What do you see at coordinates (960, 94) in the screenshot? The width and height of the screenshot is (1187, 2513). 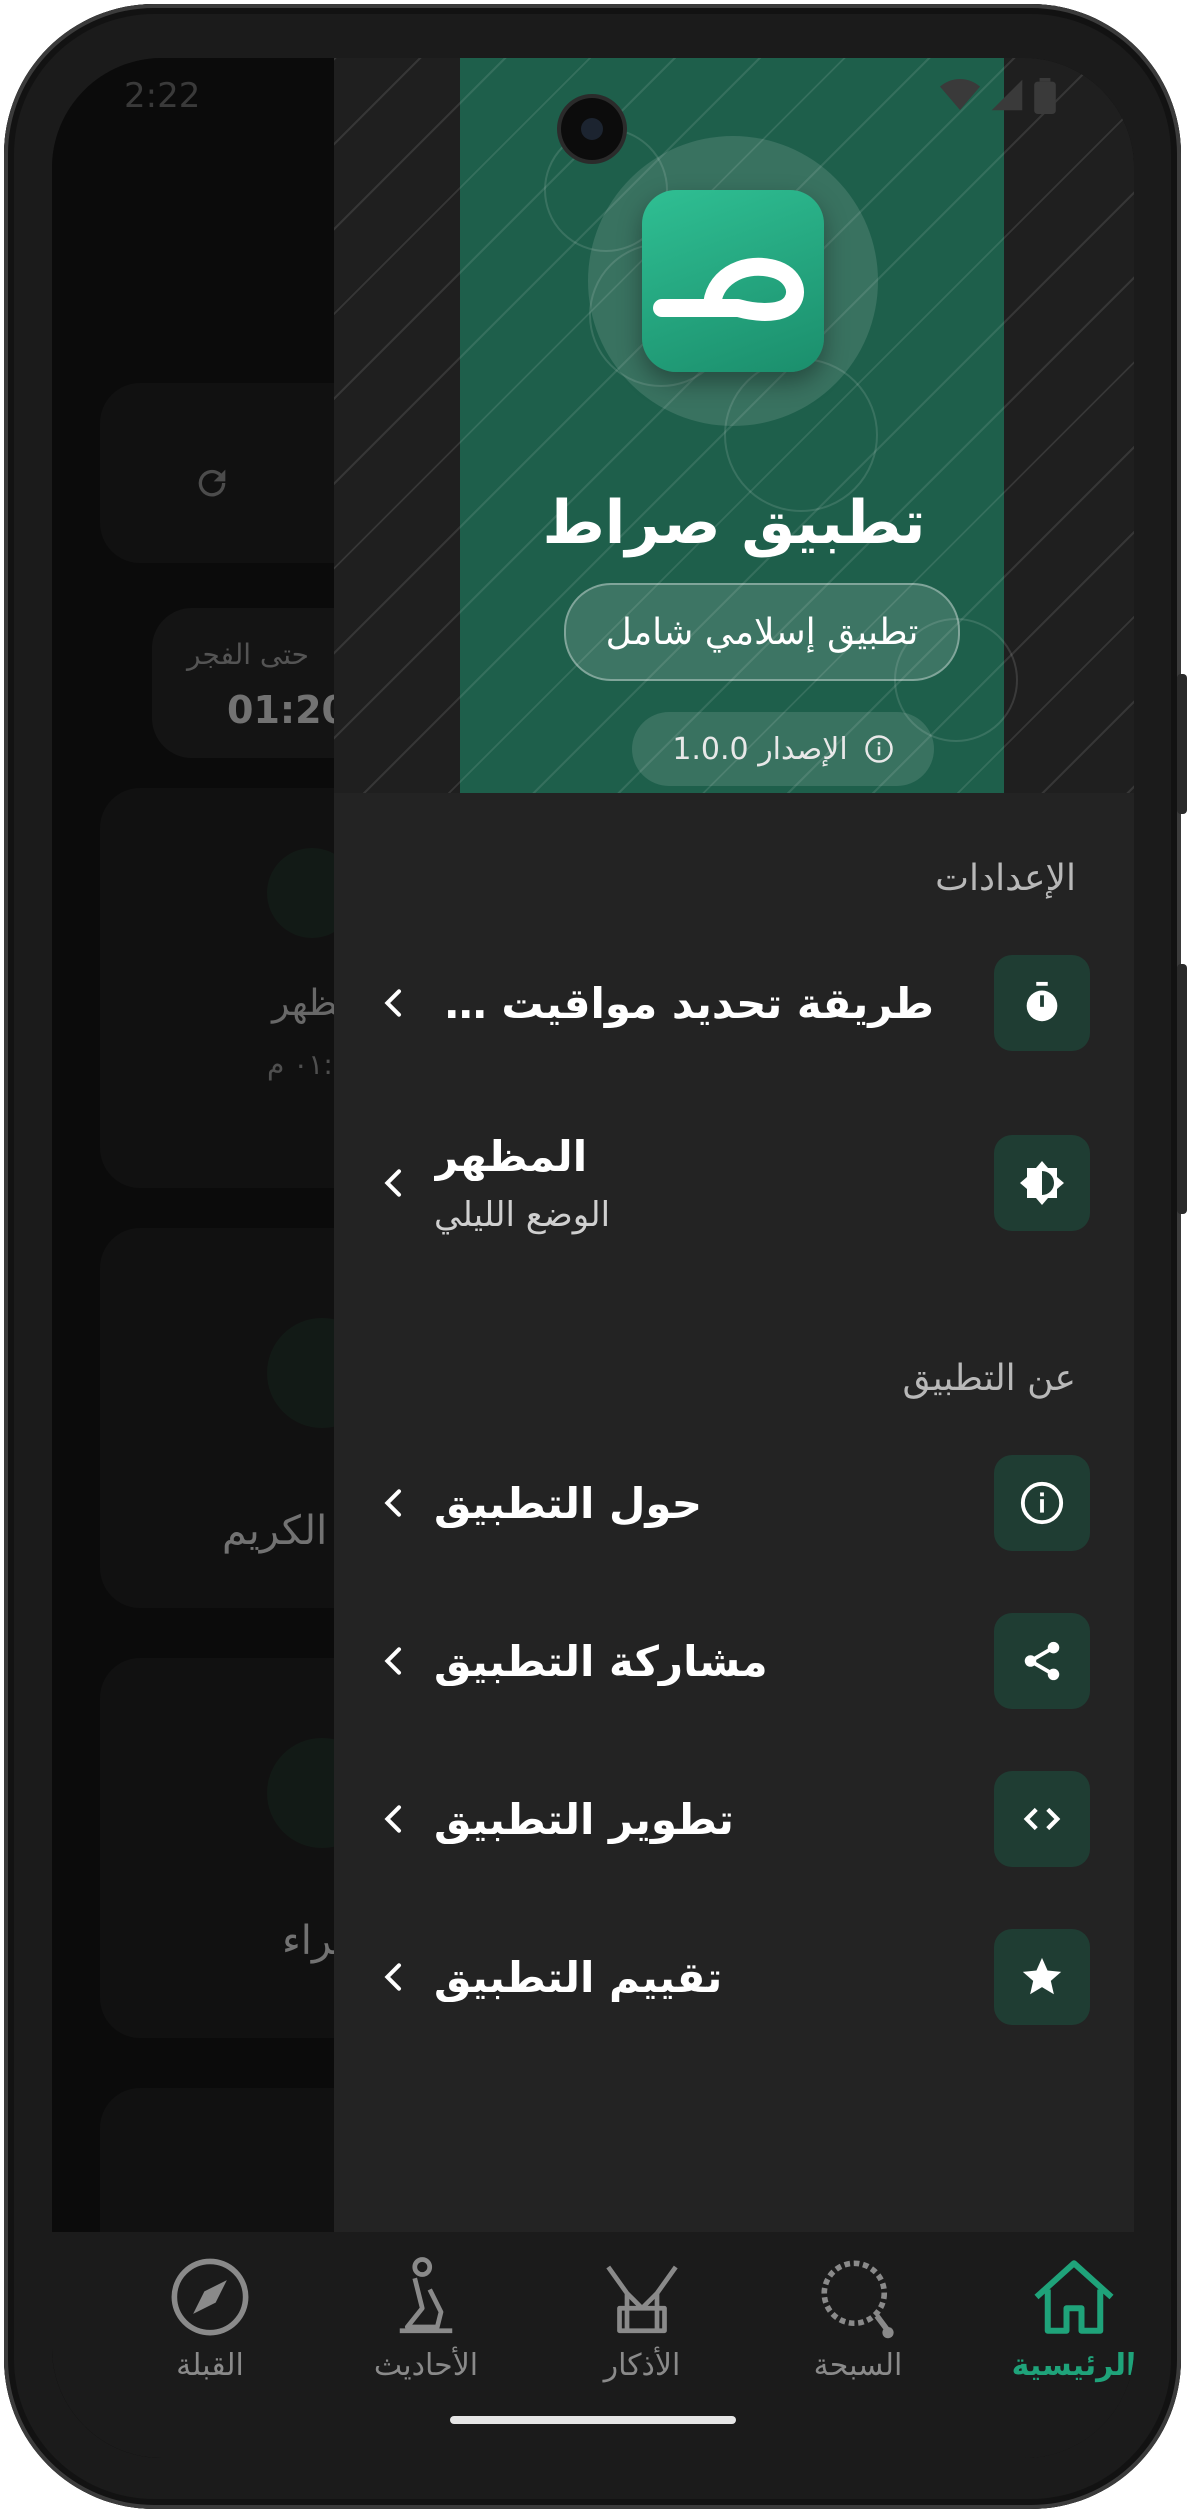 I see `wifi-icon` at bounding box center [960, 94].